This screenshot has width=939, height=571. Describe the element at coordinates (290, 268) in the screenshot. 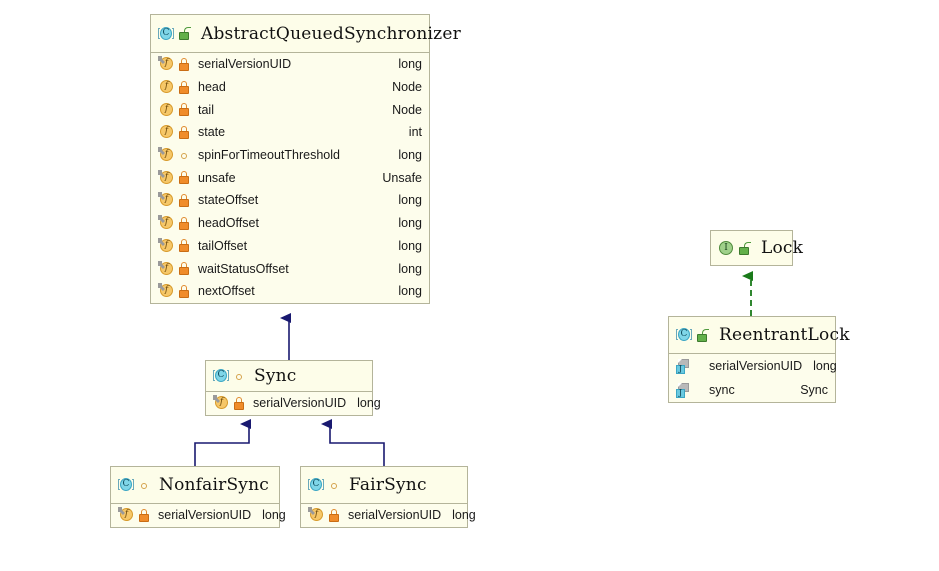

I see `member-row: f waitStatusOffset long` at that location.